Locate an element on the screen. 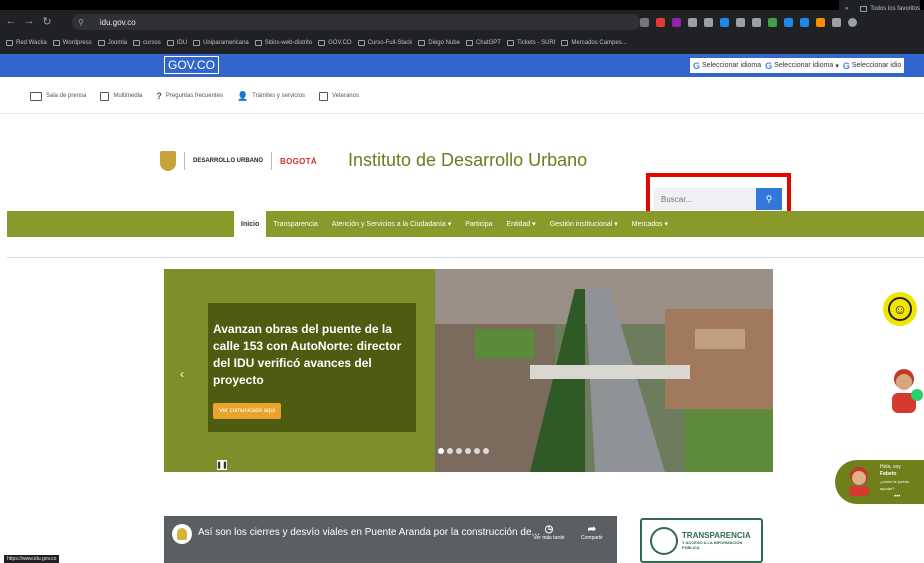 The height and width of the screenshot is (563, 924). menu-item: Participa is located at coordinates (478, 224).